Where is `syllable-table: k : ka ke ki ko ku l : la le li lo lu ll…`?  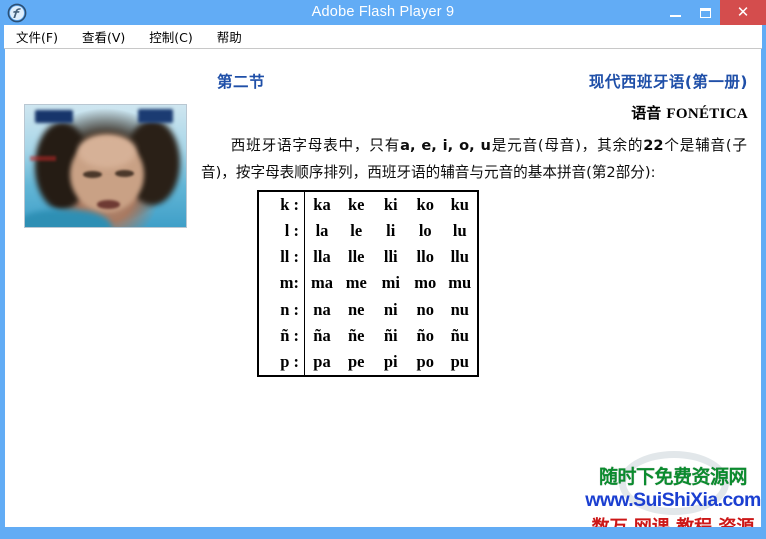
syllable-table: k : ka ke ki ko ku l : la le li lo lu ll… is located at coordinates (368, 283).